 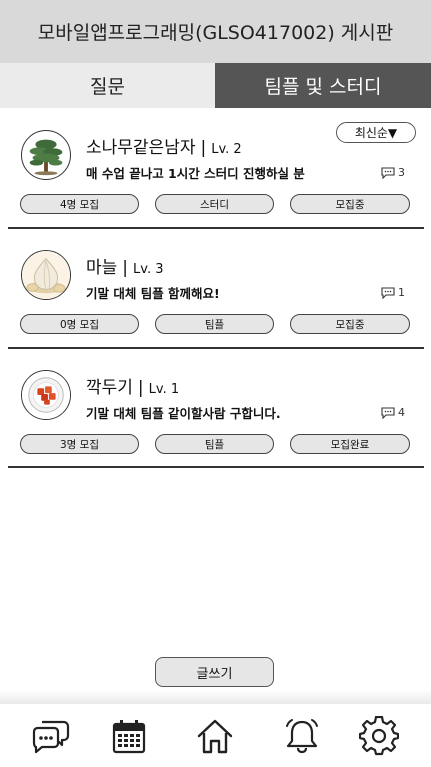 I want to click on category-label: 스터디, so click(x=214, y=204).